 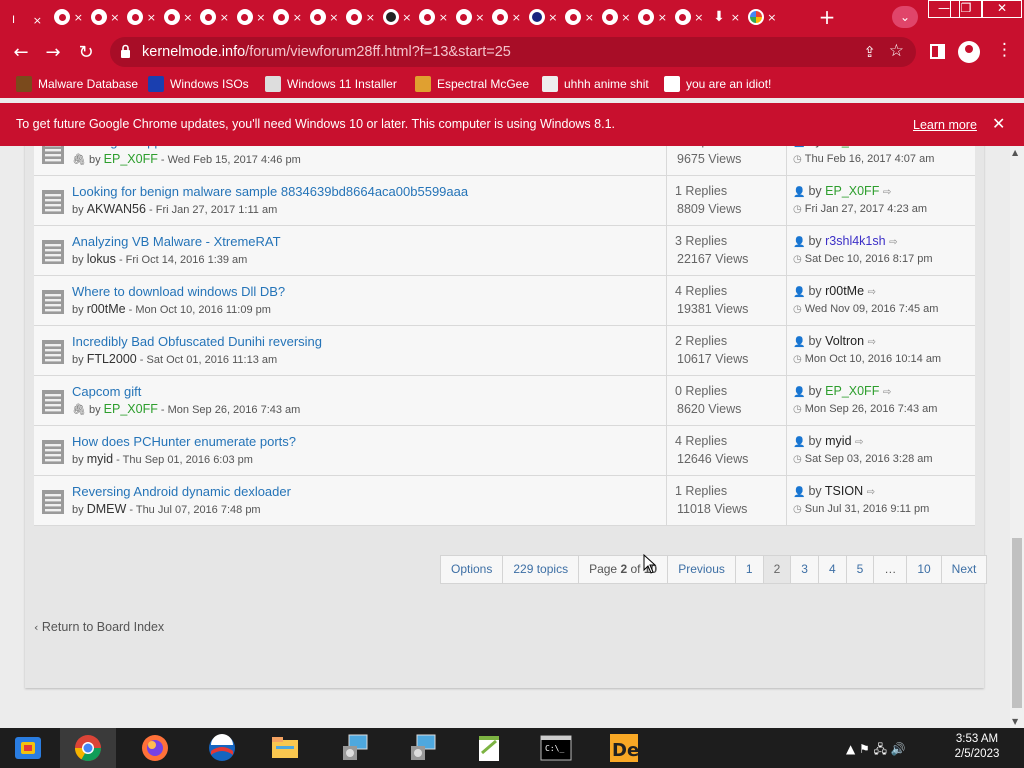 What do you see at coordinates (88, 748) in the screenshot?
I see `chrome-icon` at bounding box center [88, 748].